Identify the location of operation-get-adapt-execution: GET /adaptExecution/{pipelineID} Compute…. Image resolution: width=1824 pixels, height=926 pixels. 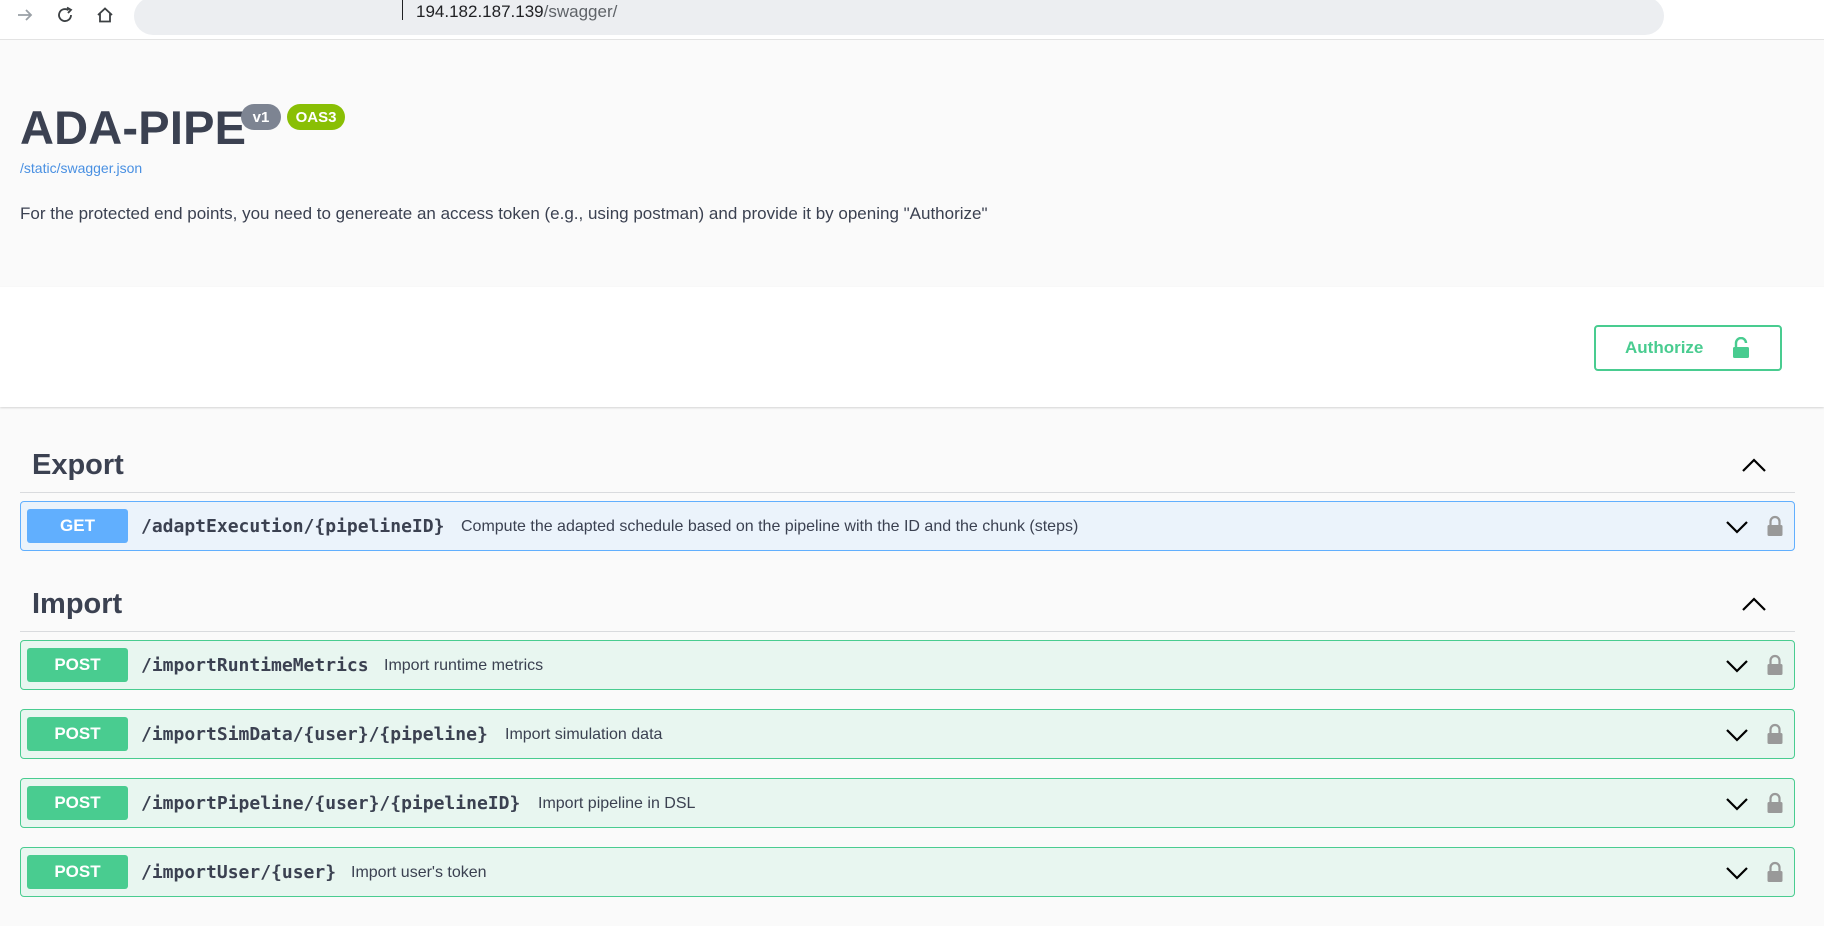
(907, 526).